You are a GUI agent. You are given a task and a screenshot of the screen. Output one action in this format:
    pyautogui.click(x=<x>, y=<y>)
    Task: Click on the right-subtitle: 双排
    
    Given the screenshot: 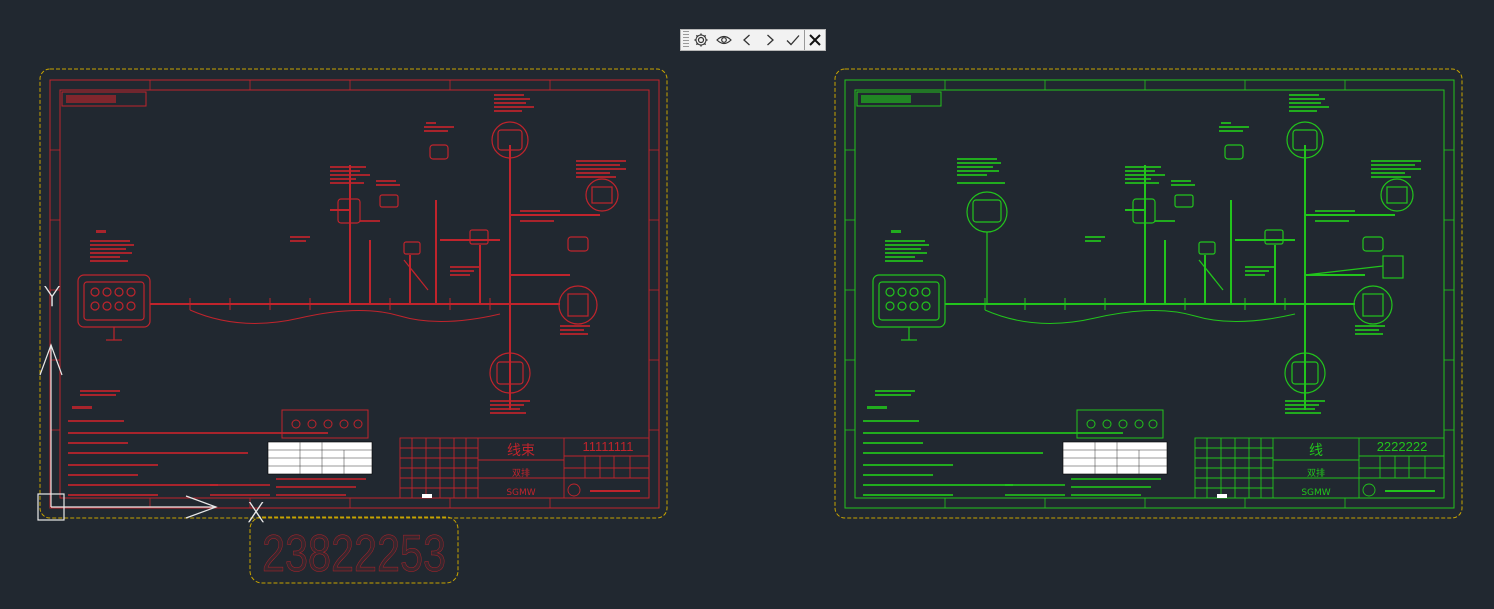 What is the action you would take?
    pyautogui.click(x=1316, y=473)
    